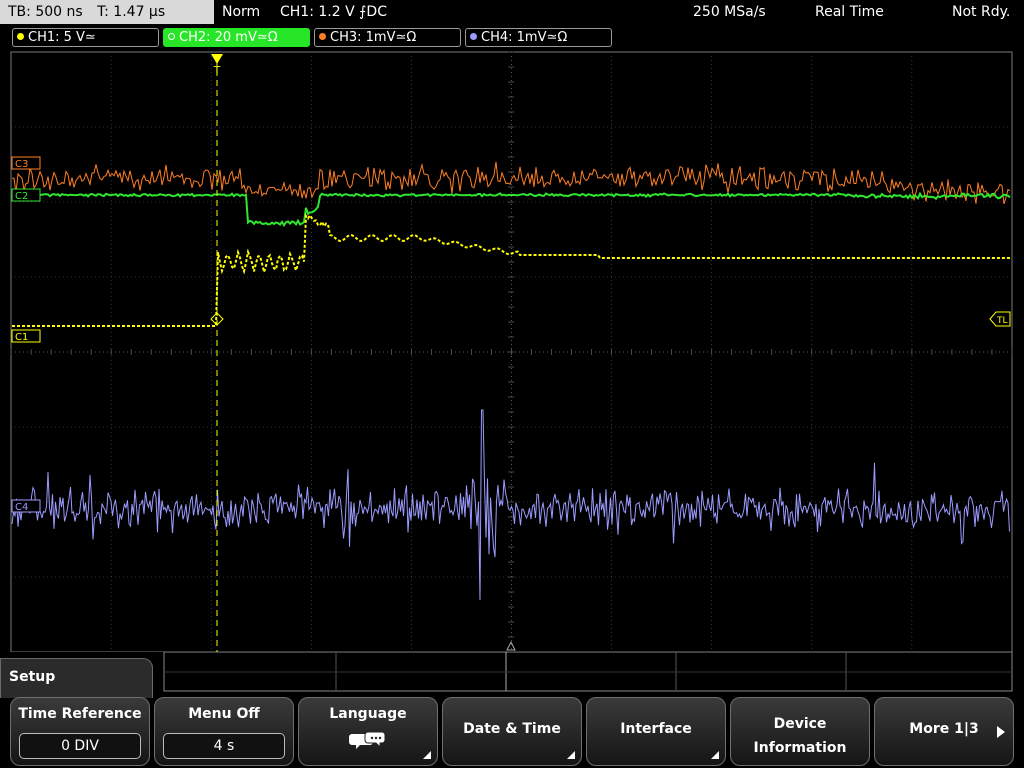 This screenshot has width=1024, height=768. I want to click on trigger-settings: CH1: 1.2 V ⨍DC, so click(333, 12).